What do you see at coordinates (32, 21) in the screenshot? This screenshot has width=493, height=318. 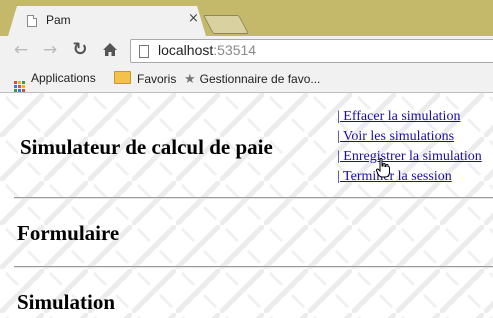 I see `page-favicon-icon` at bounding box center [32, 21].